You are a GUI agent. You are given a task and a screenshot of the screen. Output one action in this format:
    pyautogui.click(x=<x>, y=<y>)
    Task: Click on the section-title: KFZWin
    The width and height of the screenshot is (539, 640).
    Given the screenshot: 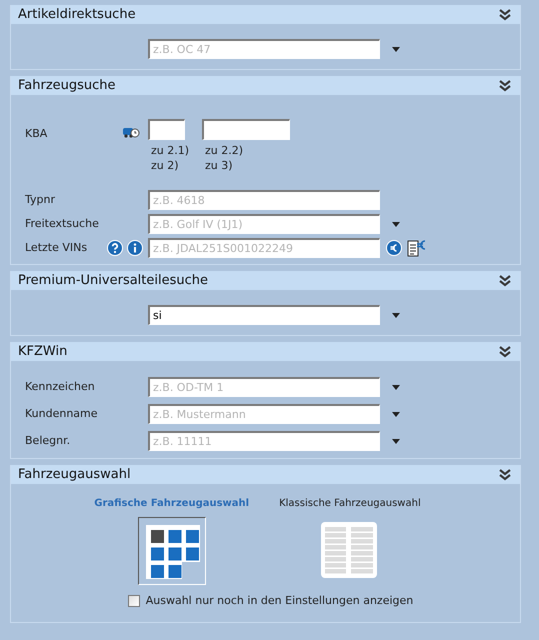 What is the action you would take?
    pyautogui.click(x=43, y=351)
    